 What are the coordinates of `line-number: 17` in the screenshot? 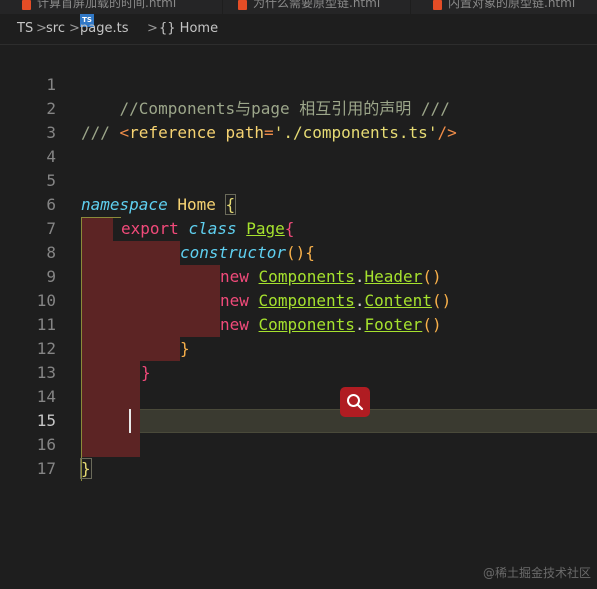 It's located at (46, 468).